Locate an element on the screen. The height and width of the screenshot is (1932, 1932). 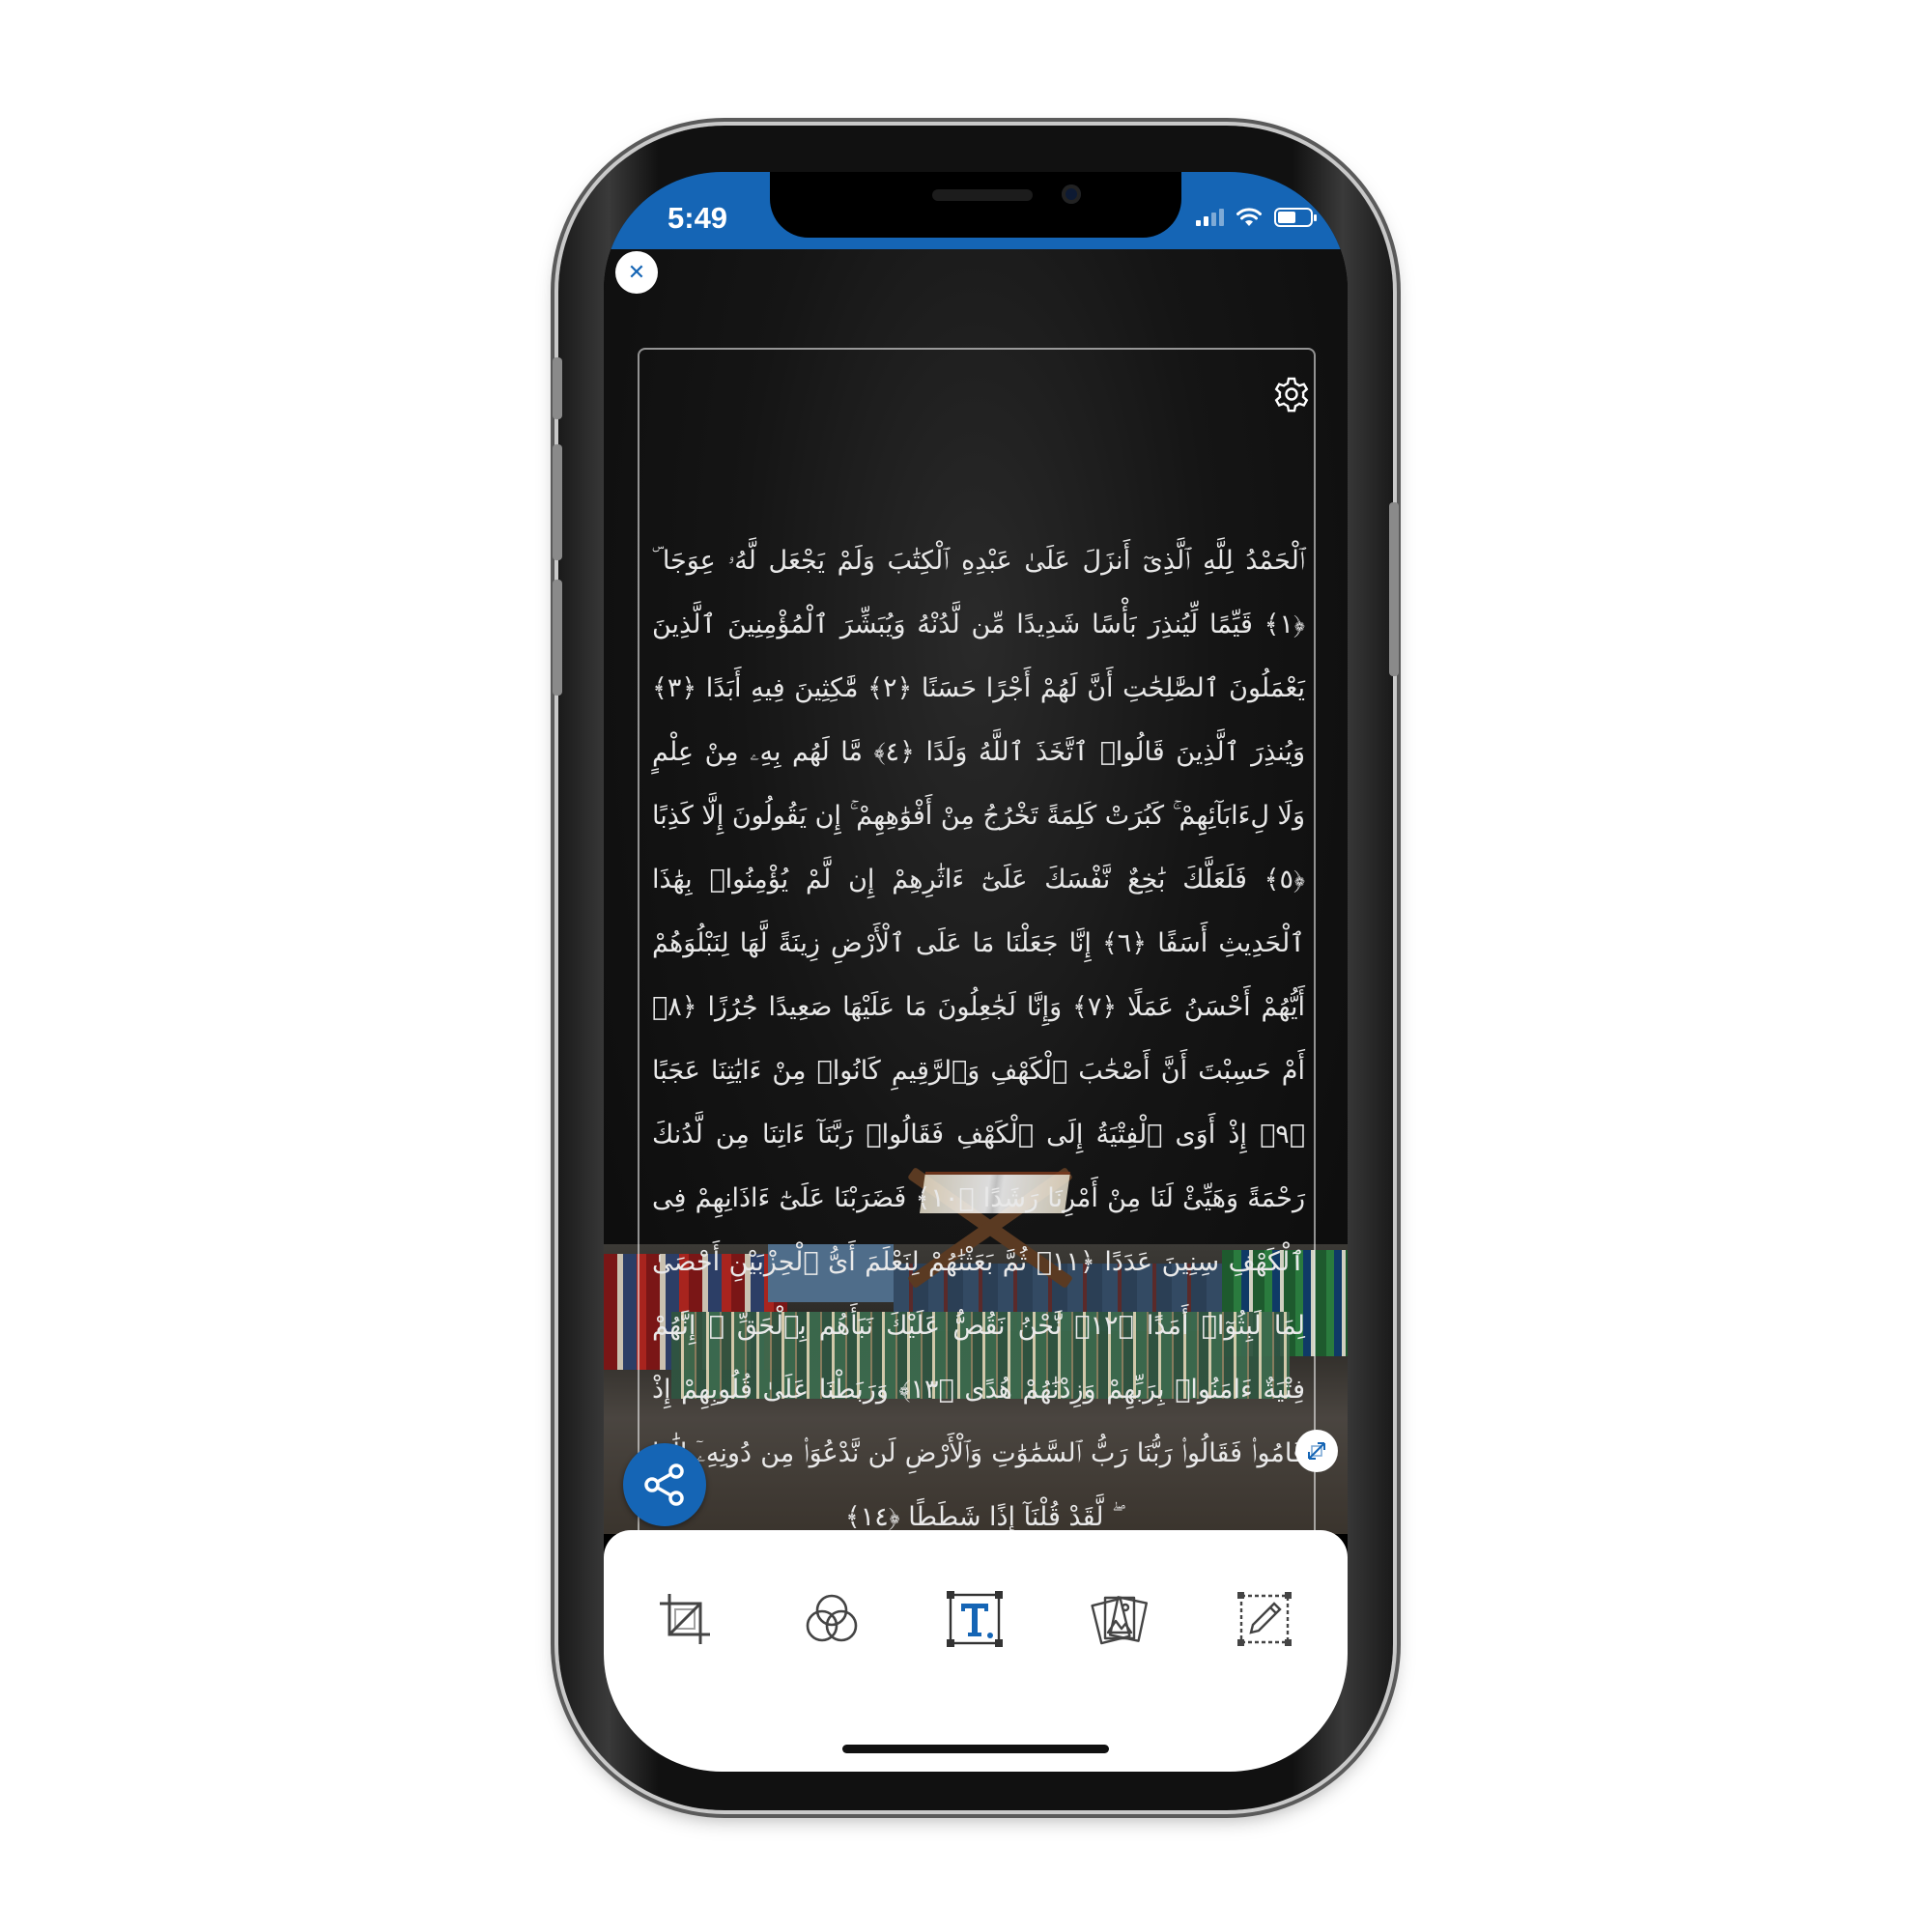
tool-text is located at coordinates (975, 1619).